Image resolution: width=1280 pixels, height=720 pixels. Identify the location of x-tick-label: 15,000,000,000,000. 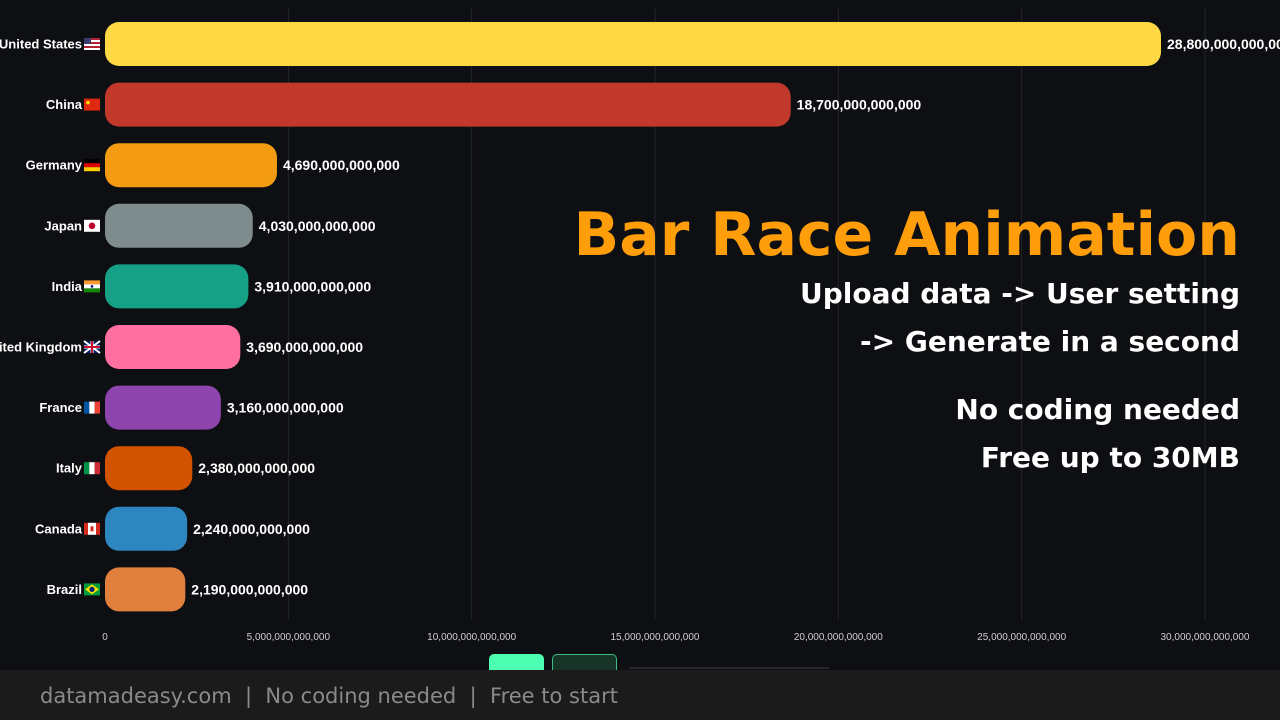
(655, 637).